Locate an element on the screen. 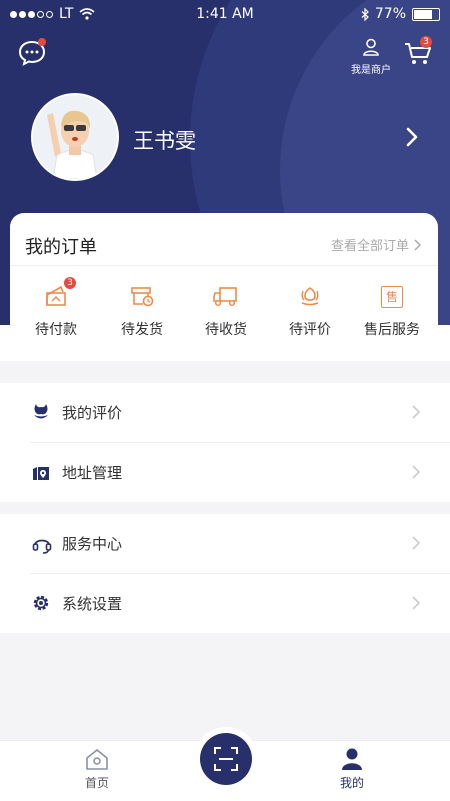  order-pending-receipt: 待收货 is located at coordinates (226, 311).